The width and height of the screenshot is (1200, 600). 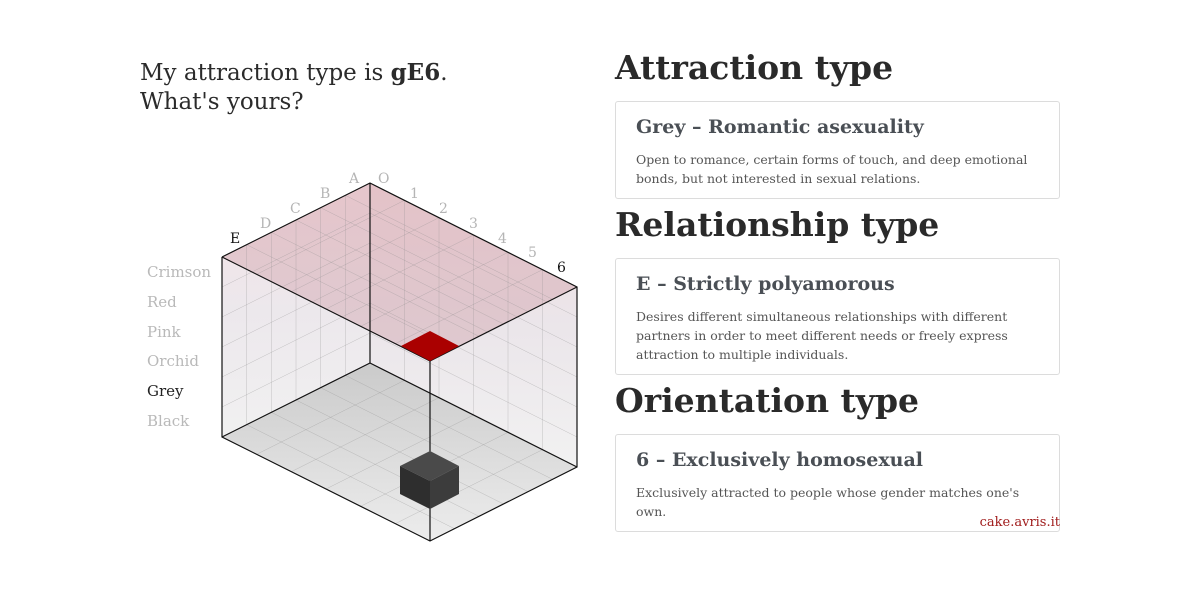 What do you see at coordinates (235, 239) in the screenshot?
I see `letter-label-e: E` at bounding box center [235, 239].